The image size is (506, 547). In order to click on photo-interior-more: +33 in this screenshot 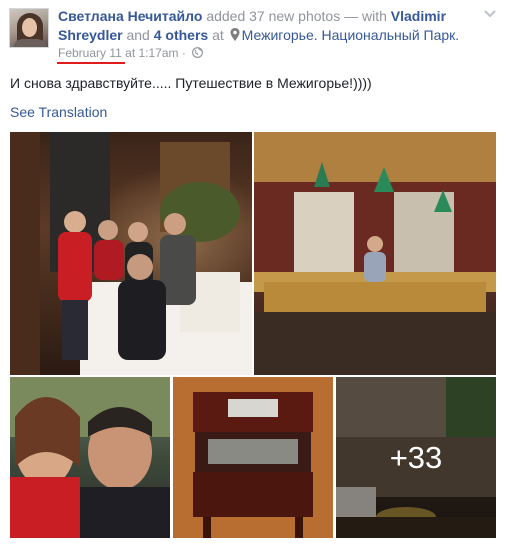, I will do `click(416, 457)`.